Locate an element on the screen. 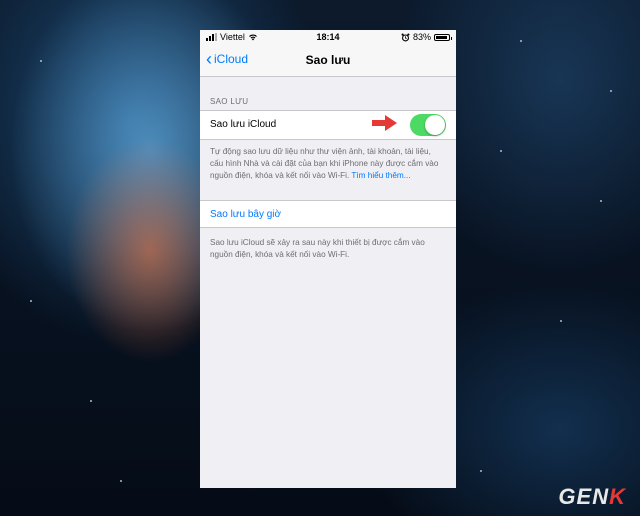  logo-text: GEN is located at coordinates (584, 496).